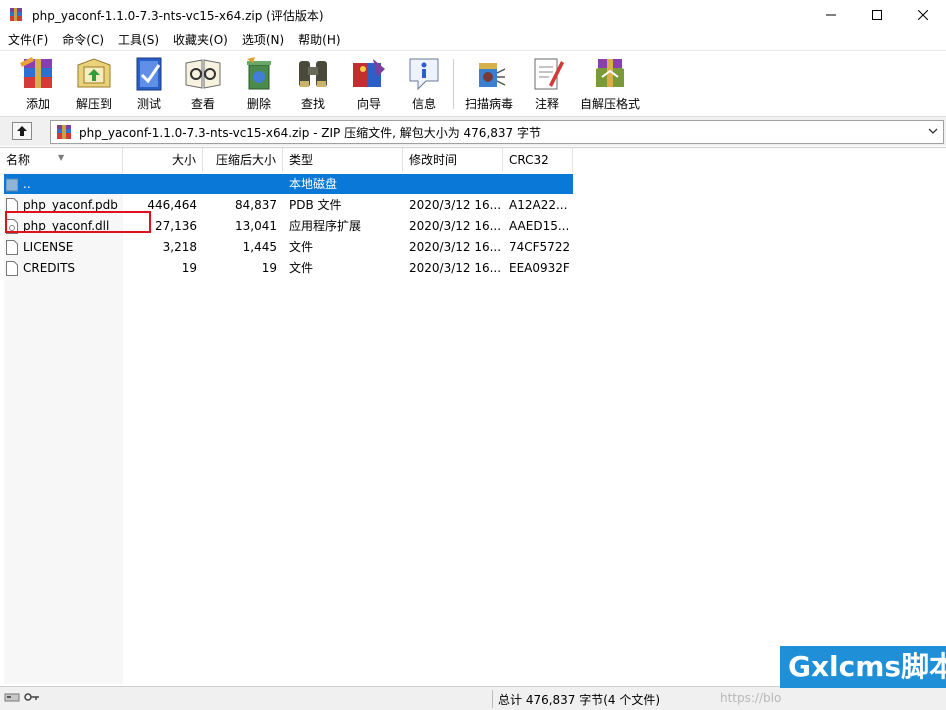 The image size is (946, 710). I want to click on url-watermark: https://blo, so click(751, 698).